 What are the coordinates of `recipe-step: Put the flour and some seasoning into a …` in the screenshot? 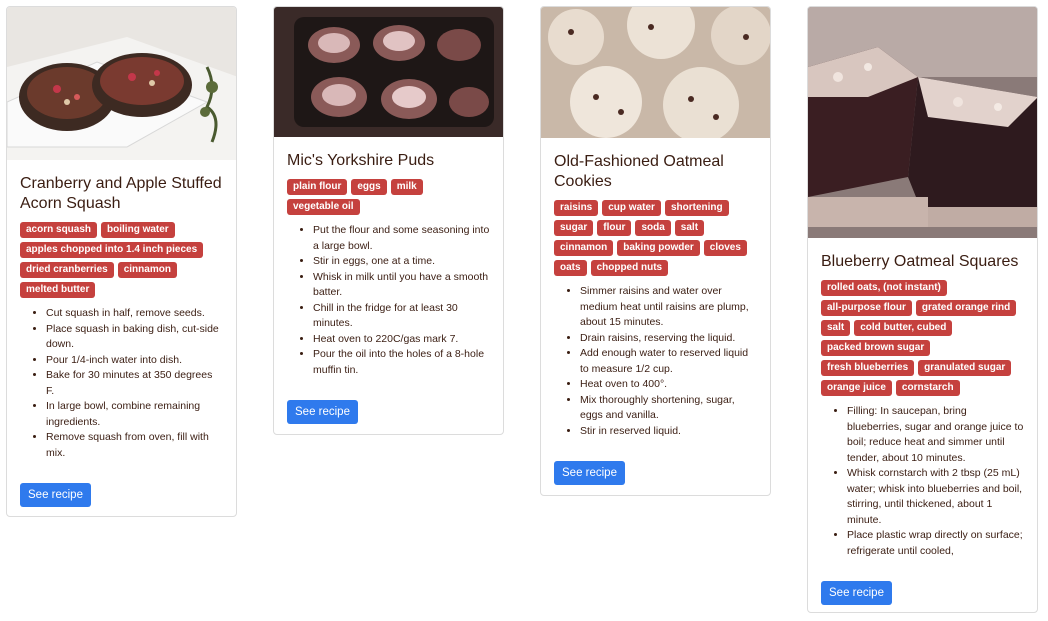 It's located at (401, 238).